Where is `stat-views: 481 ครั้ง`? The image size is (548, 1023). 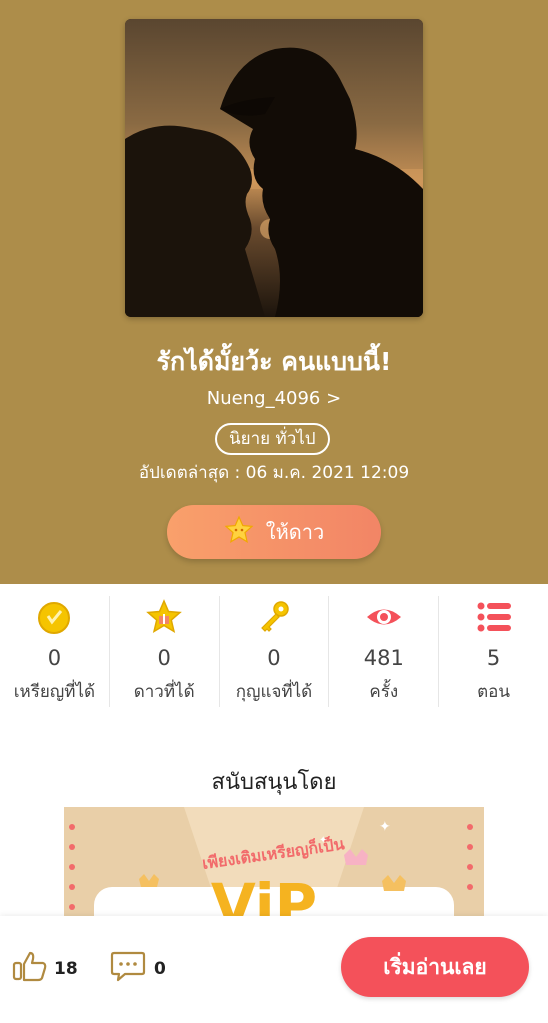 stat-views: 481 ครั้ง is located at coordinates (384, 651).